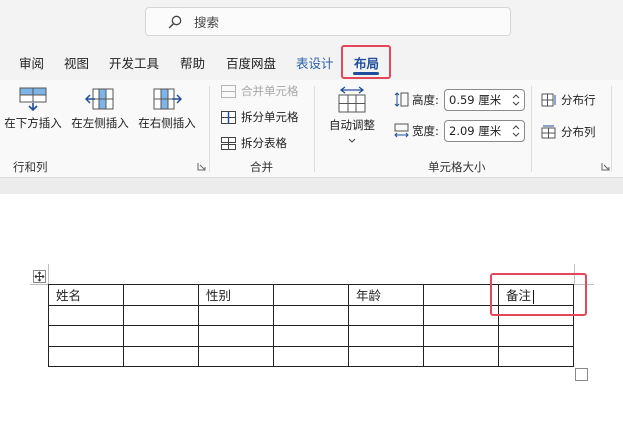 The height and width of the screenshot is (427, 623). I want to click on insert-left-icon, so click(99, 99).